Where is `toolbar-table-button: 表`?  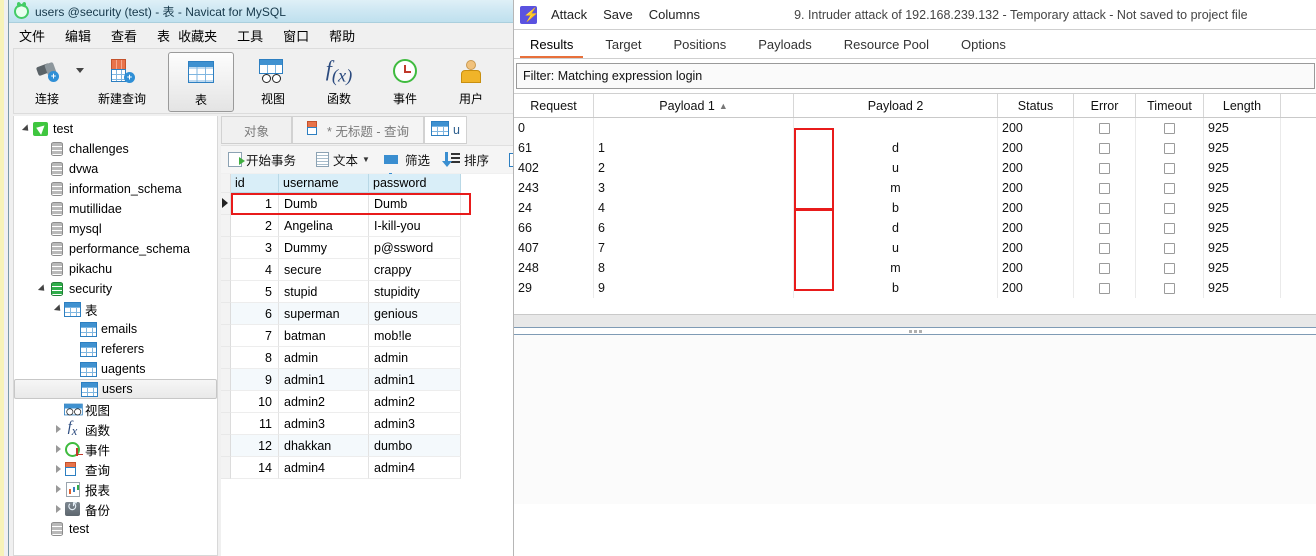 toolbar-table-button: 表 is located at coordinates (201, 82).